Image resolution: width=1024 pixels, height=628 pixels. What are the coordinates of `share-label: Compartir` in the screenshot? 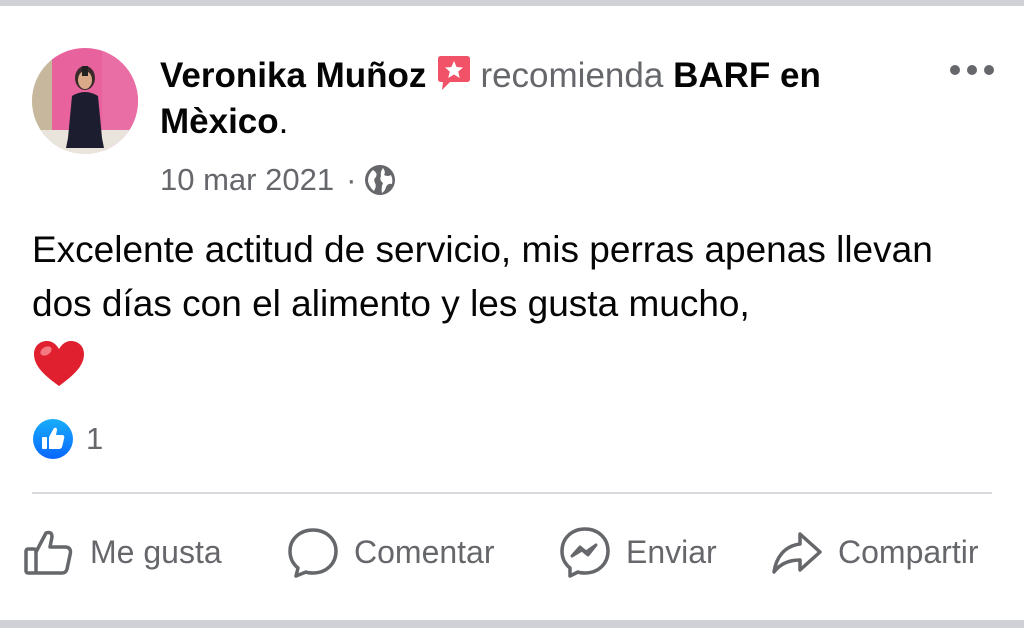 It's located at (908, 551).